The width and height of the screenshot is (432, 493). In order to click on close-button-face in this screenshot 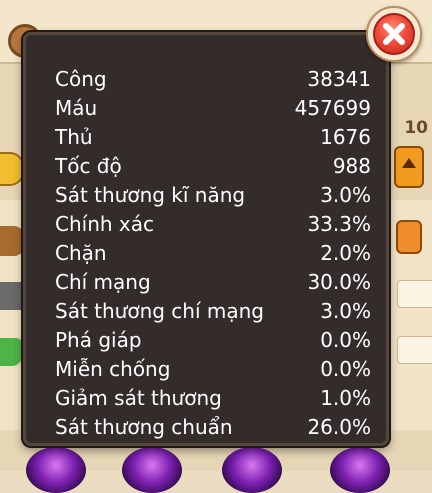, I will do `click(394, 34)`.